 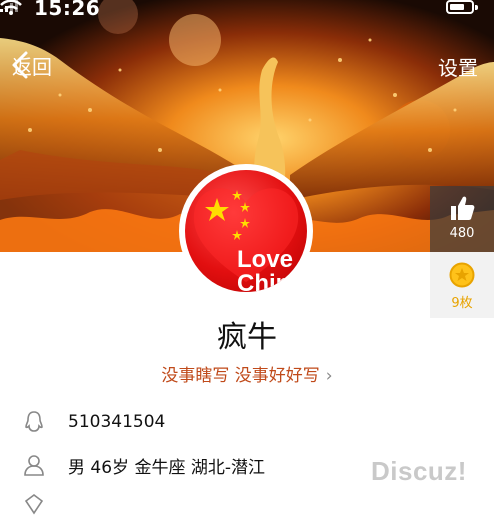 What do you see at coordinates (20, 65) in the screenshot?
I see `chevron-left-icon` at bounding box center [20, 65].